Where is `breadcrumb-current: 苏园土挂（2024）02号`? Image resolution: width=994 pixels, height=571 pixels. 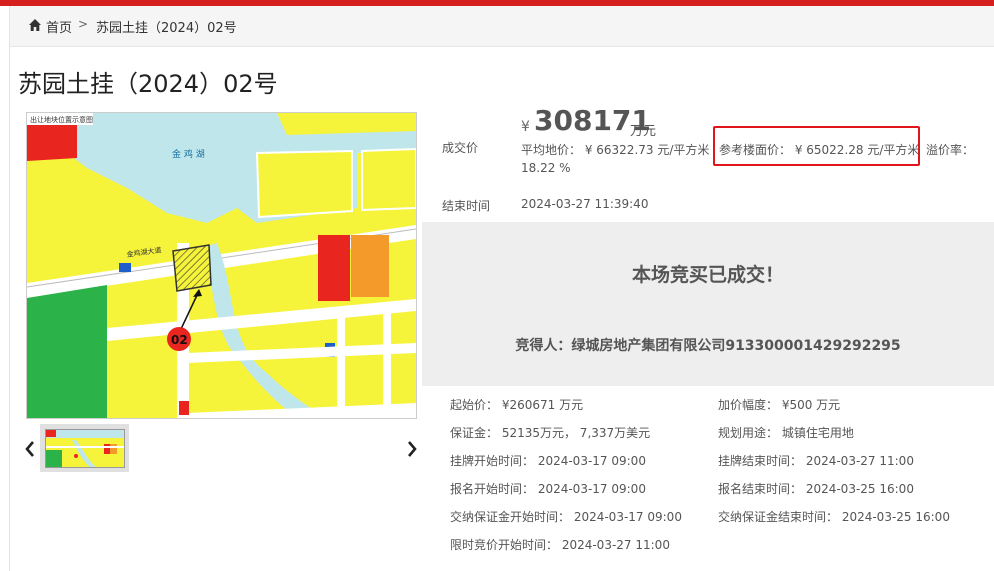
breadcrumb-current: 苏园土挂（2024）02号 is located at coordinates (166, 28).